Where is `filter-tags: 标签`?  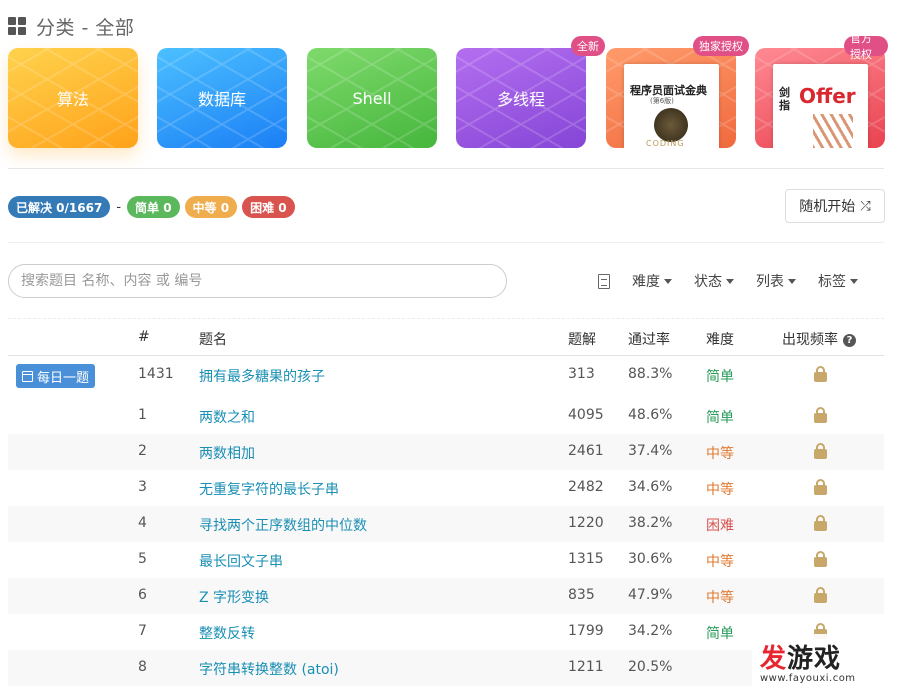 filter-tags: 标签 is located at coordinates (838, 281).